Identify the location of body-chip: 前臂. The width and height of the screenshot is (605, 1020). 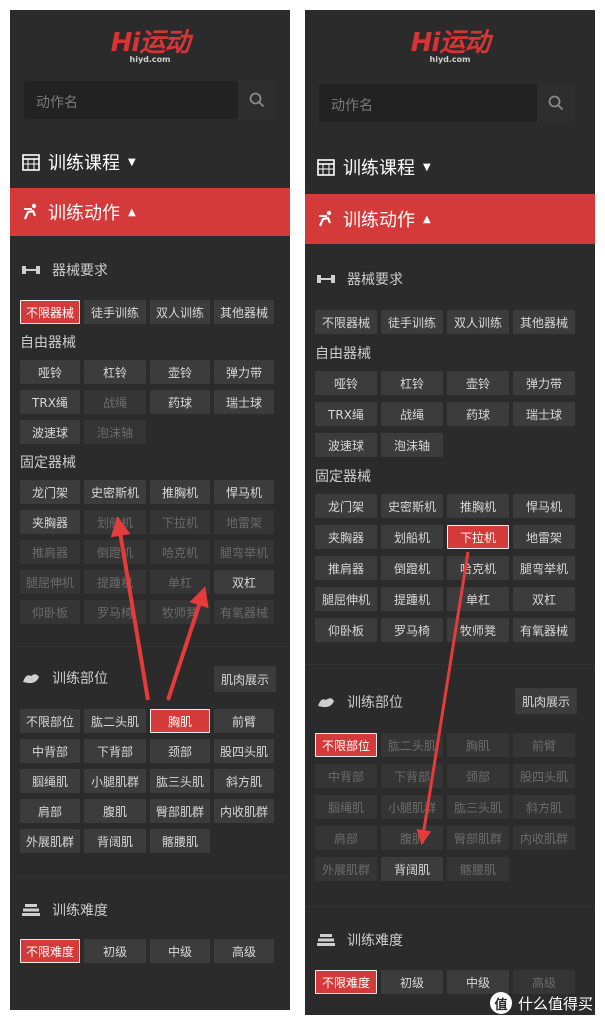
(244, 721).